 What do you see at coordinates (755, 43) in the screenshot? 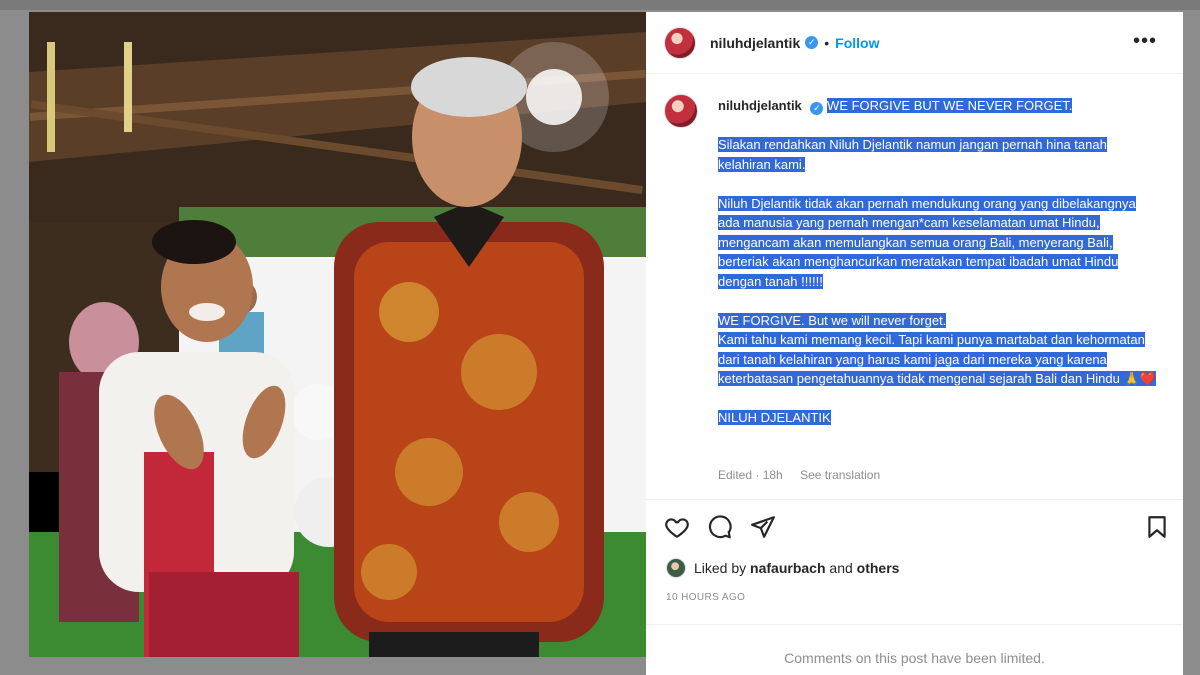
I see `author-username: niluhdjelantik` at bounding box center [755, 43].